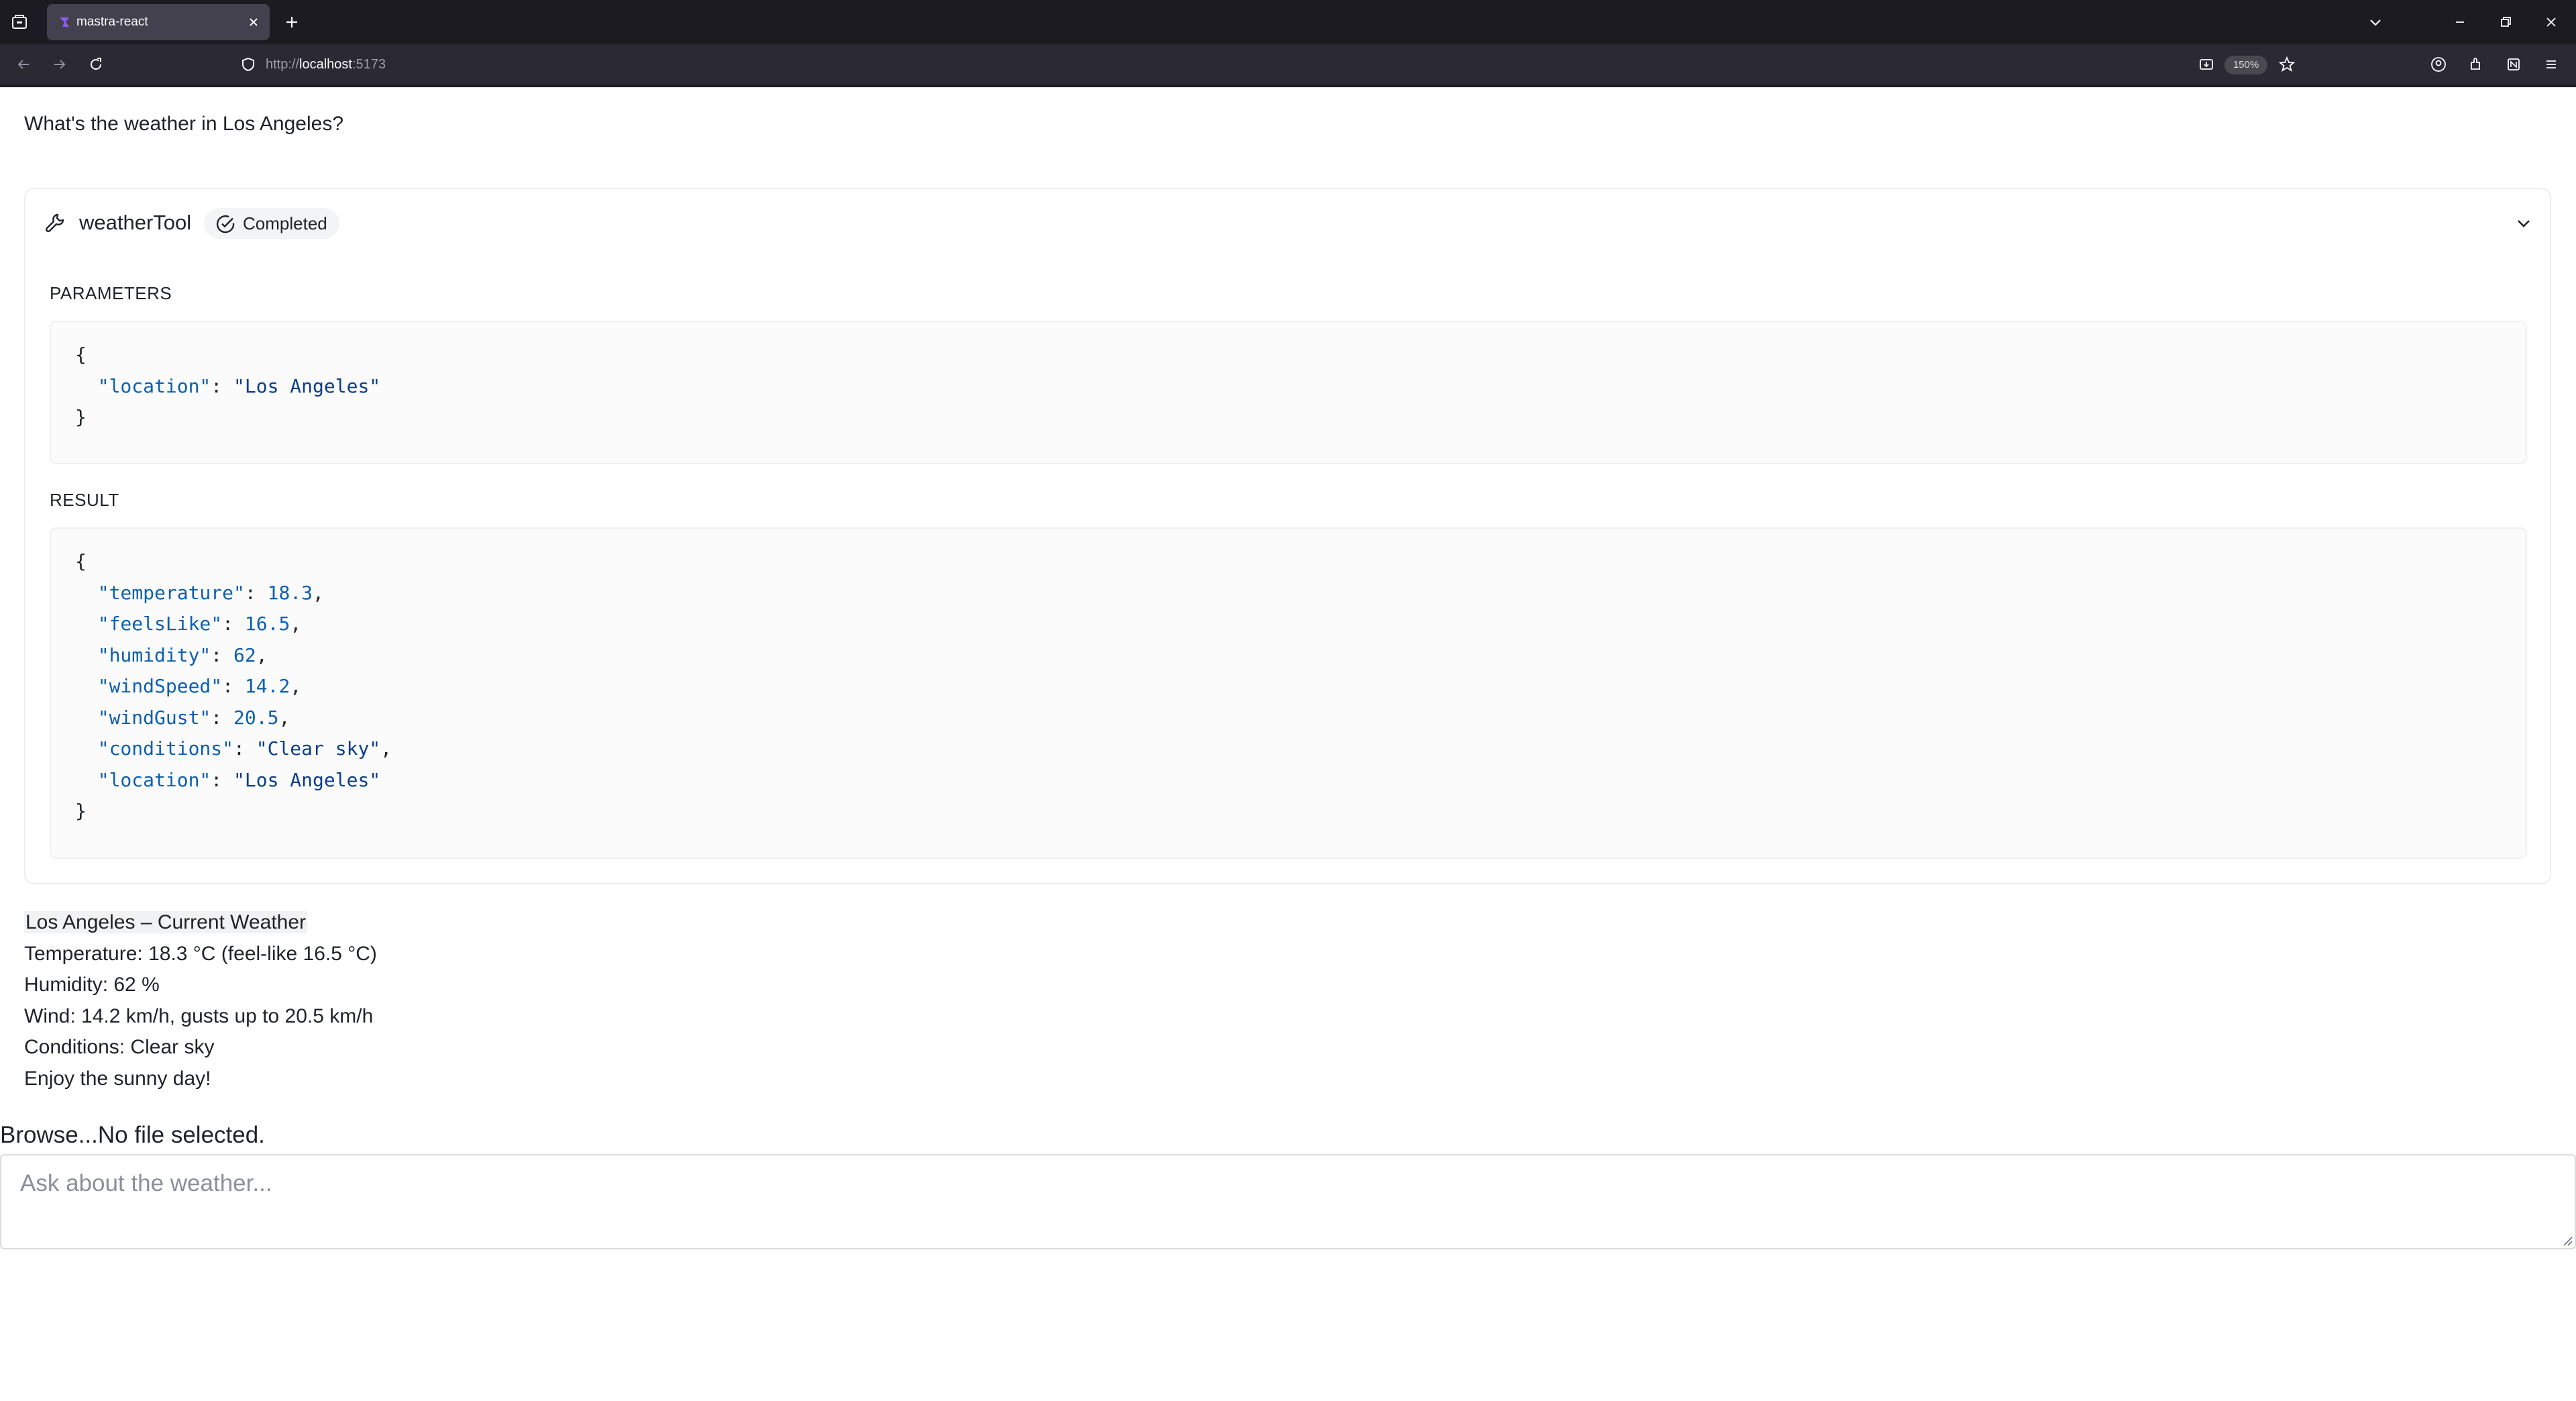 The height and width of the screenshot is (1401, 2576). I want to click on file-input: Browse...No file selected., so click(132, 1135).